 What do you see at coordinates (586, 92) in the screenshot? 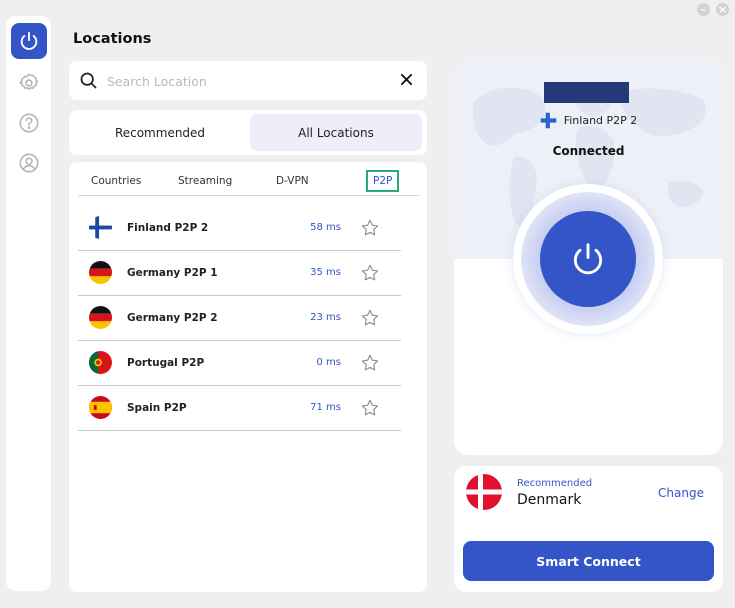
I see `ip-address-mask` at bounding box center [586, 92].